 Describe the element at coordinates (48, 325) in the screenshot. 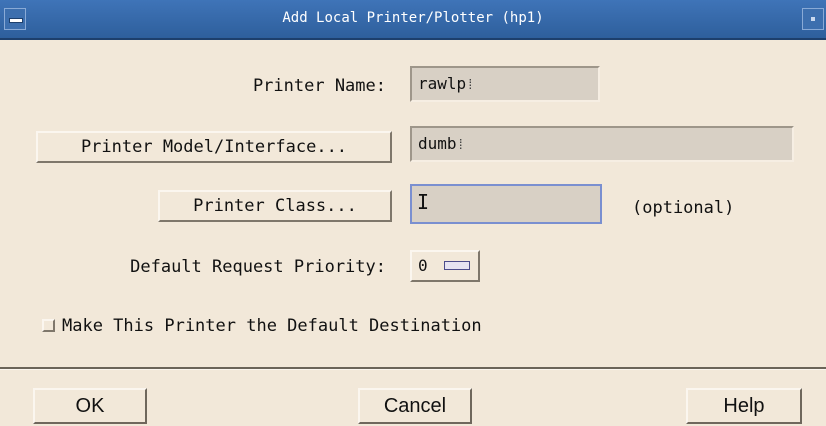

I see `default-destination-checkbox` at that location.